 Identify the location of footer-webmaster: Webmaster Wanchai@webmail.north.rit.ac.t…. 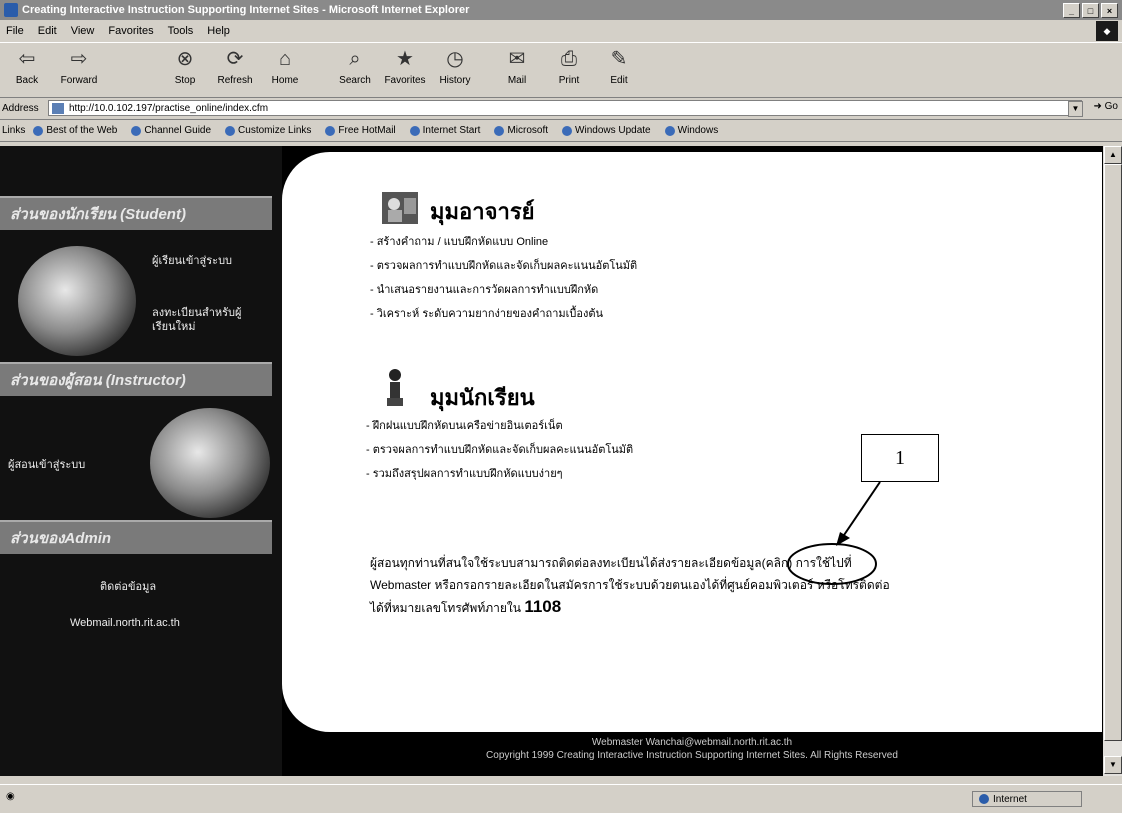
(692, 742).